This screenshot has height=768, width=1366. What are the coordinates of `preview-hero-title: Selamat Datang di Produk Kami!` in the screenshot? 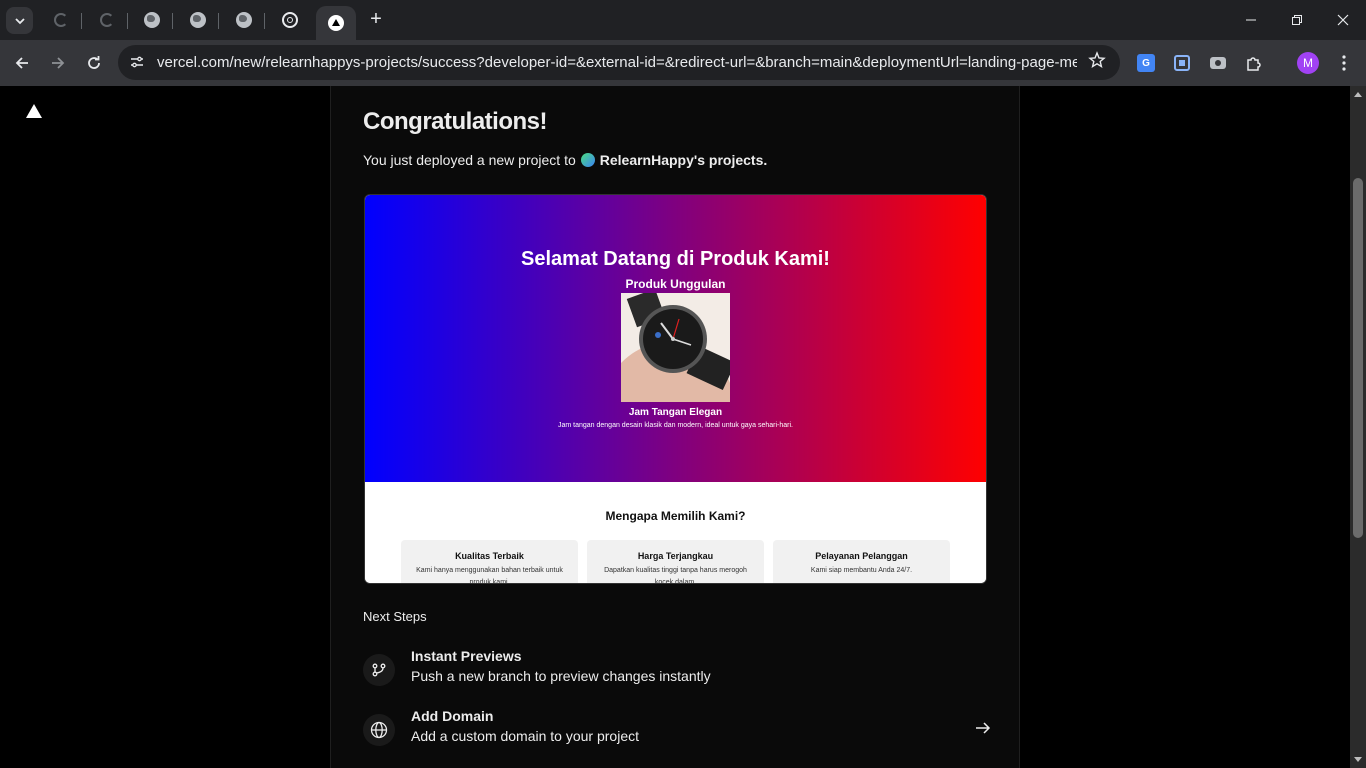 It's located at (675, 259).